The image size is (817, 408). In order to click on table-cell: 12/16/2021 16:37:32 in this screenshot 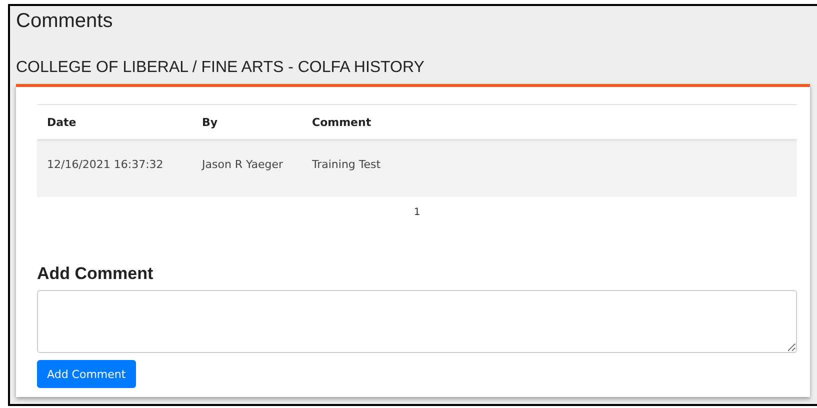, I will do `click(114, 168)`.